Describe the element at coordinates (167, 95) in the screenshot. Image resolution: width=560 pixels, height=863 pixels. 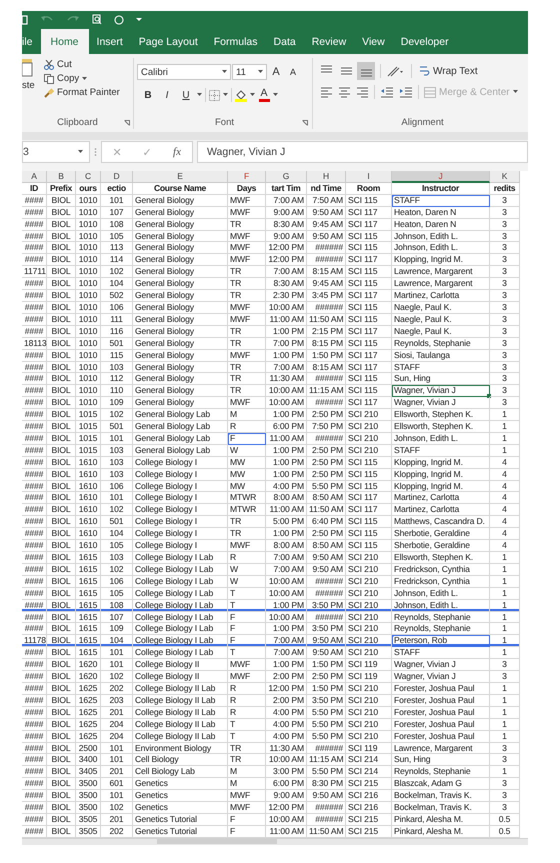
I see `italic-button: I` at that location.